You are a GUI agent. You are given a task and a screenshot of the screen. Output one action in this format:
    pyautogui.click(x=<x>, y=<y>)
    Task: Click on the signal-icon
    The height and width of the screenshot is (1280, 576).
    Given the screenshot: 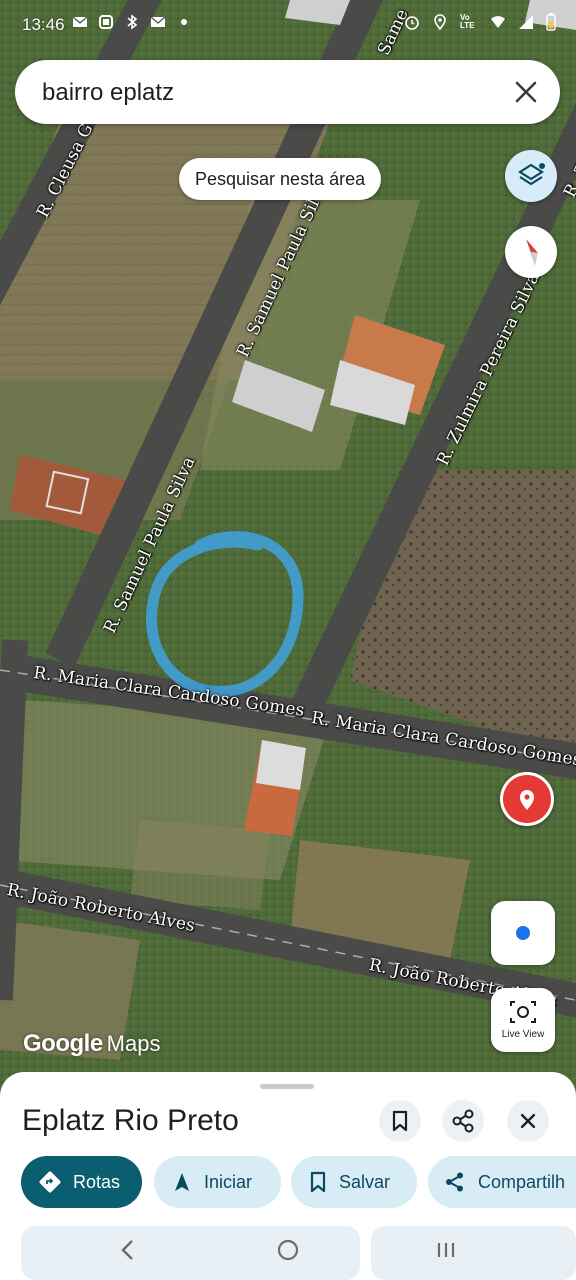 What is the action you would take?
    pyautogui.click(x=526, y=22)
    